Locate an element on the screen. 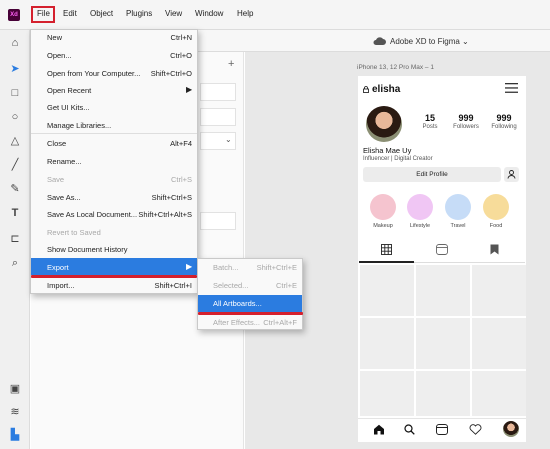 This screenshot has width=550, height=449. grid-icon is located at coordinates (386, 249).